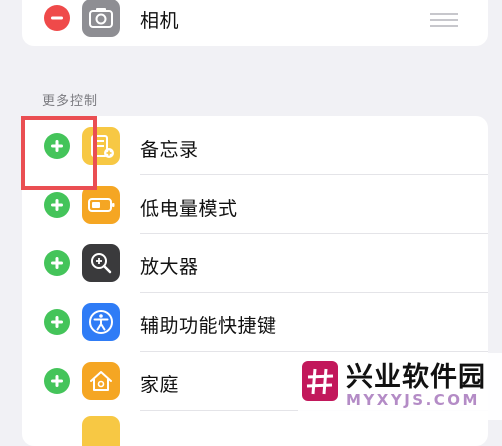 The image size is (502, 446). Describe the element at coordinates (160, 385) in the screenshot. I see `control-label: 家庭` at that location.